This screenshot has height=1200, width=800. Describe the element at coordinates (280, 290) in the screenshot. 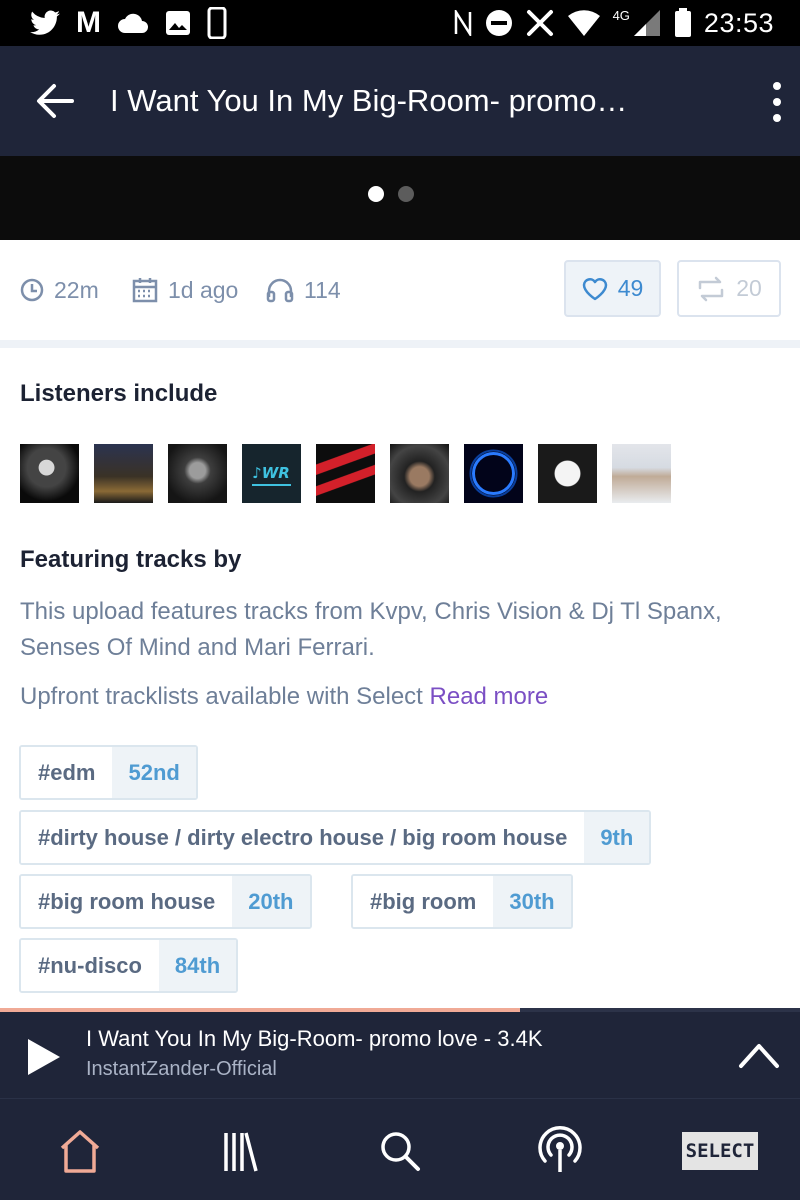

I see `headphones-icon` at that location.